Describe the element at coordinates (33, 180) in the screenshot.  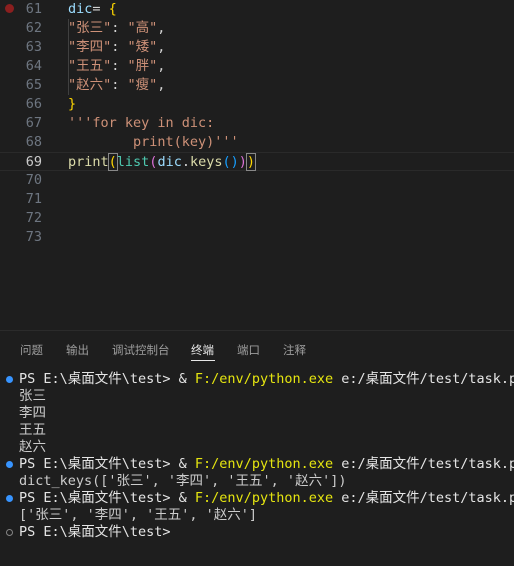
I see `line-number: 70` at that location.